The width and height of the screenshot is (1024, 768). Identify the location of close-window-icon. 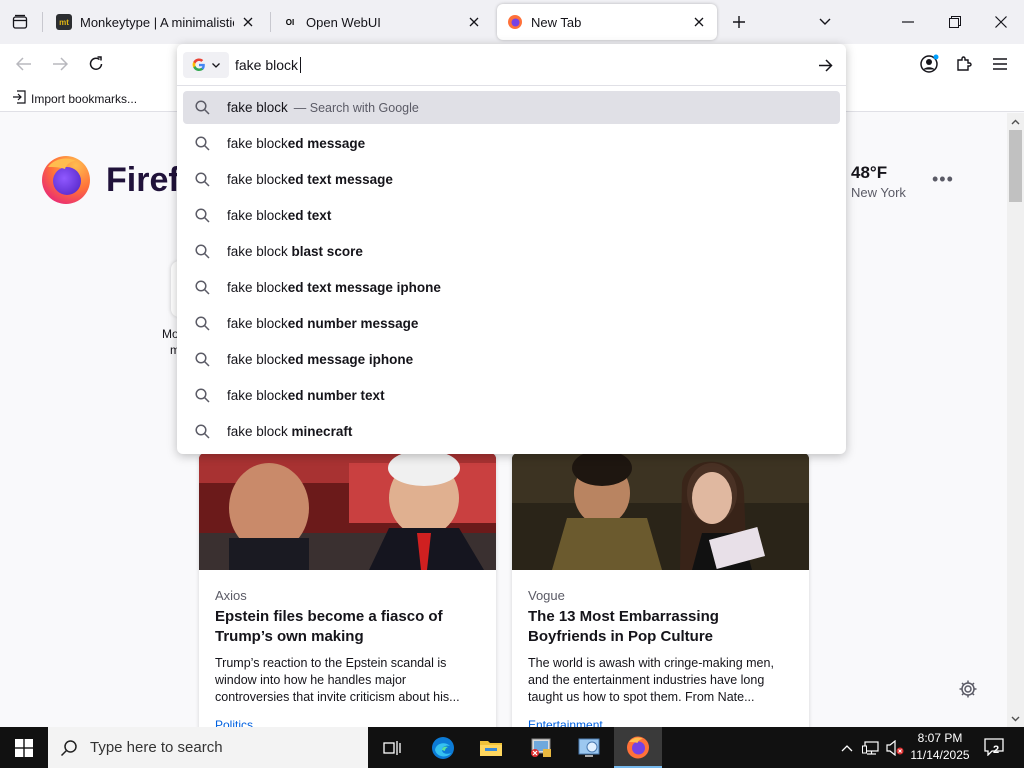
(1001, 22).